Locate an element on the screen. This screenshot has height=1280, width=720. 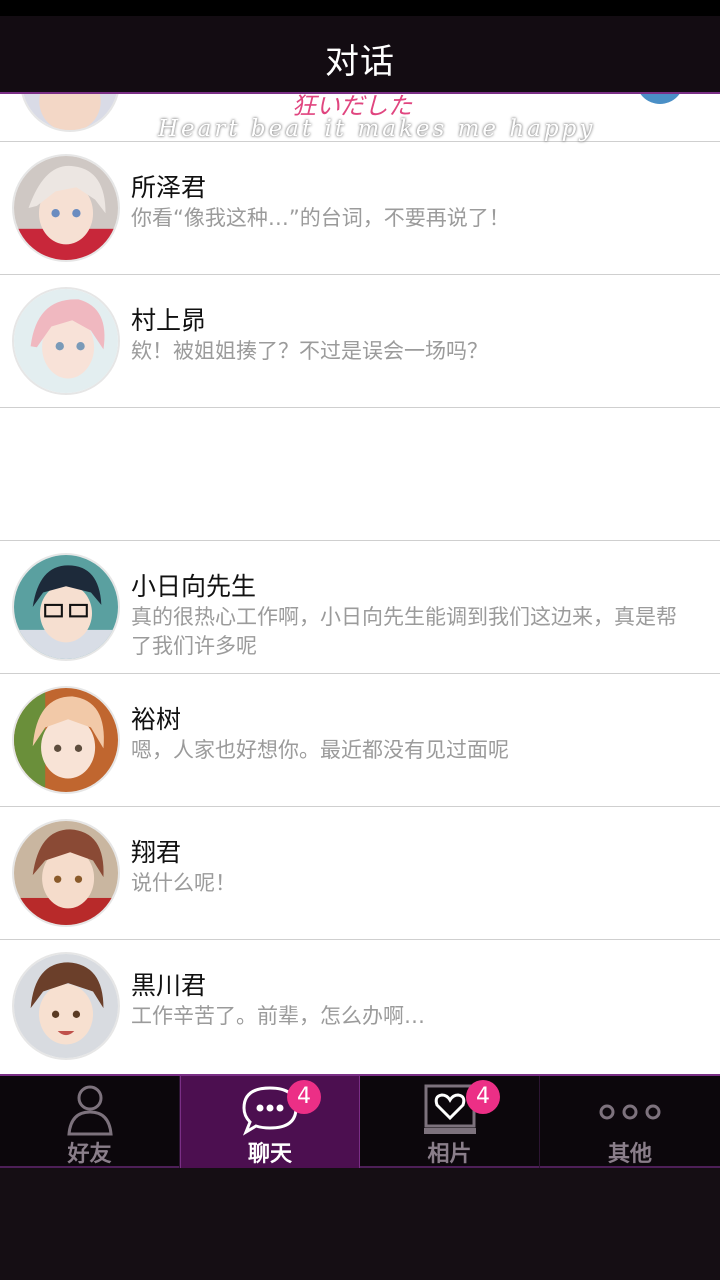
chat-row: 翔君 说什么呢！ is located at coordinates (360, 873).